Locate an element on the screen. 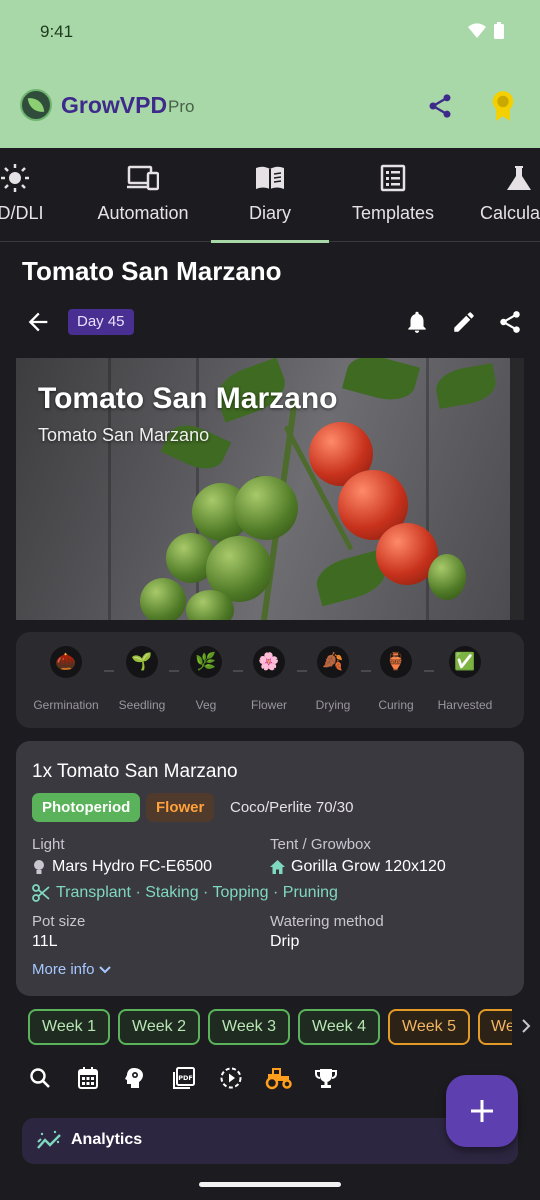 The image size is (540, 1200). stage-chip: Flower is located at coordinates (180, 807).